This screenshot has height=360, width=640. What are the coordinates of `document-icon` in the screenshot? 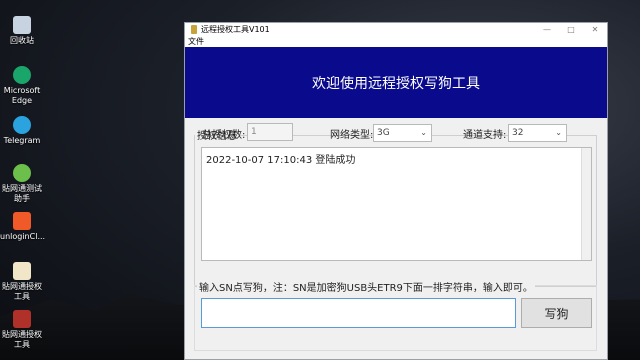 It's located at (22, 271).